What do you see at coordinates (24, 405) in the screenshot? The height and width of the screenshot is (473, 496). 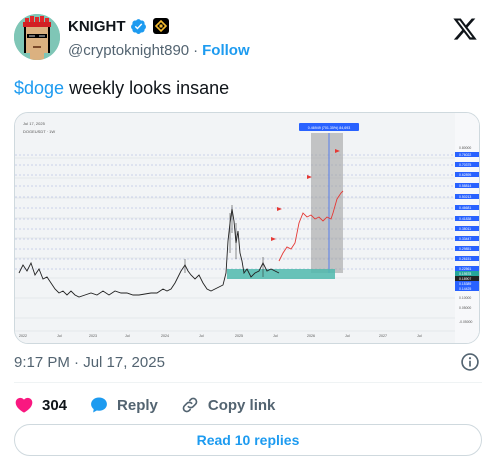 I see `heart-icon` at bounding box center [24, 405].